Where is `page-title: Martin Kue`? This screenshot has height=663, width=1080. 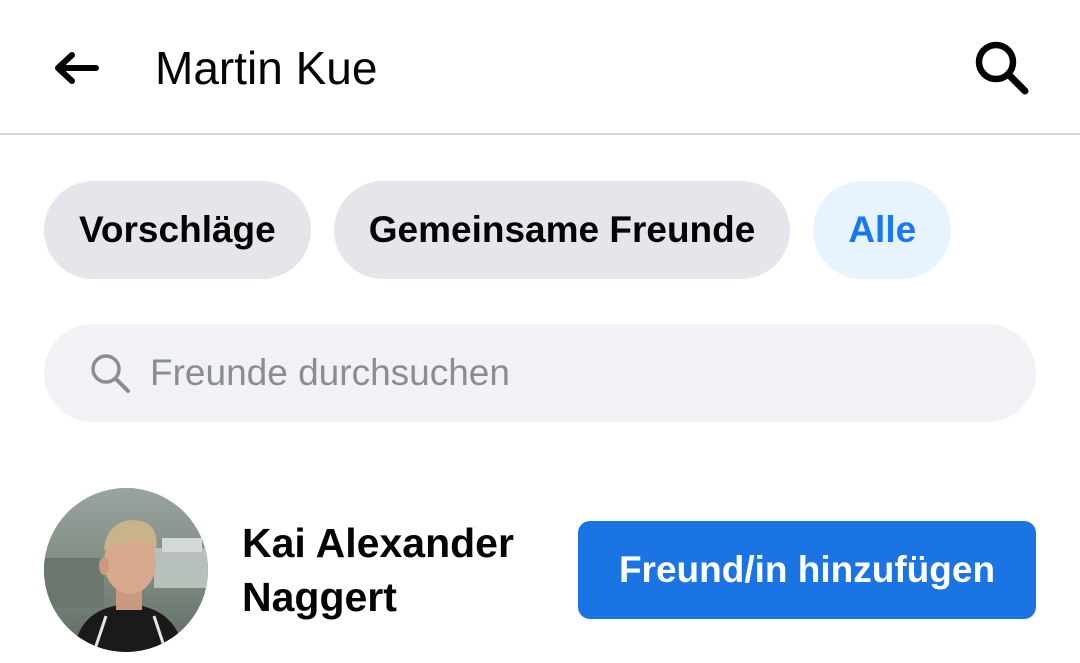
page-title: Martin Kue is located at coordinates (266, 68).